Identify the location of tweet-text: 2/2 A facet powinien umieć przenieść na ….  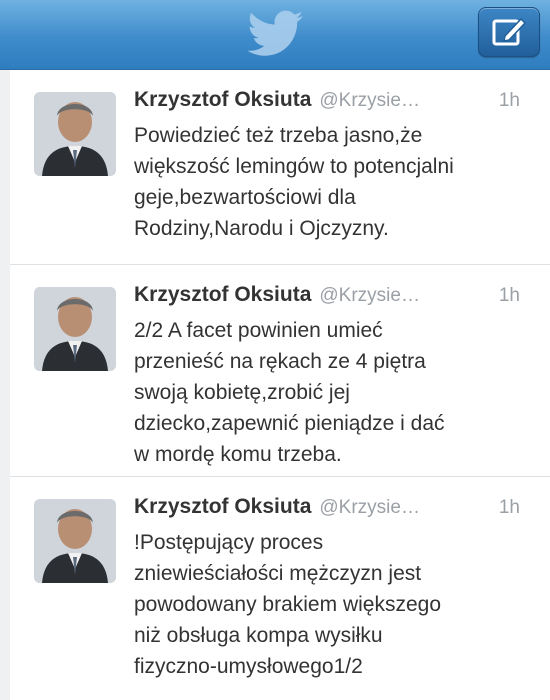
(289, 392).